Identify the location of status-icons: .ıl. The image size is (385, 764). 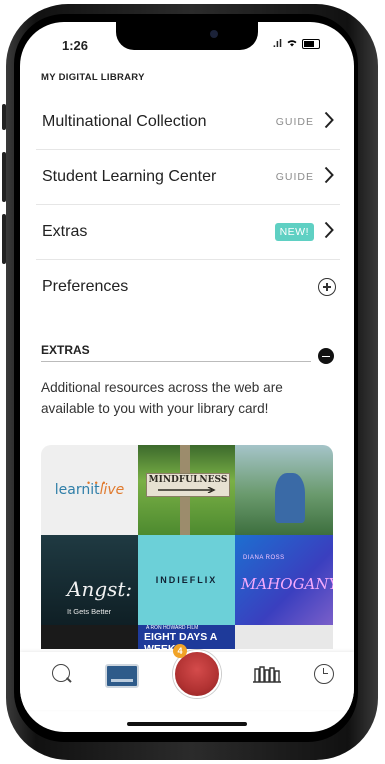
(296, 44).